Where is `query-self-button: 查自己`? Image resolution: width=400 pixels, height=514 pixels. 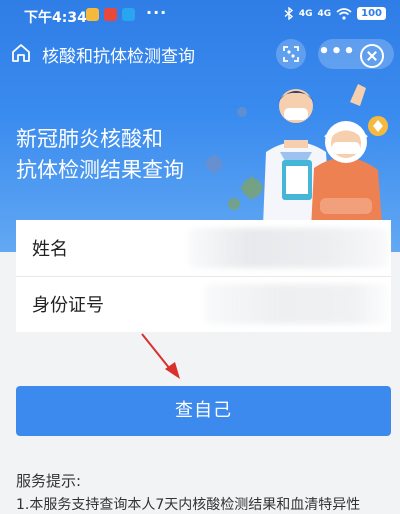
query-self-button: 查自己 is located at coordinates (203, 411).